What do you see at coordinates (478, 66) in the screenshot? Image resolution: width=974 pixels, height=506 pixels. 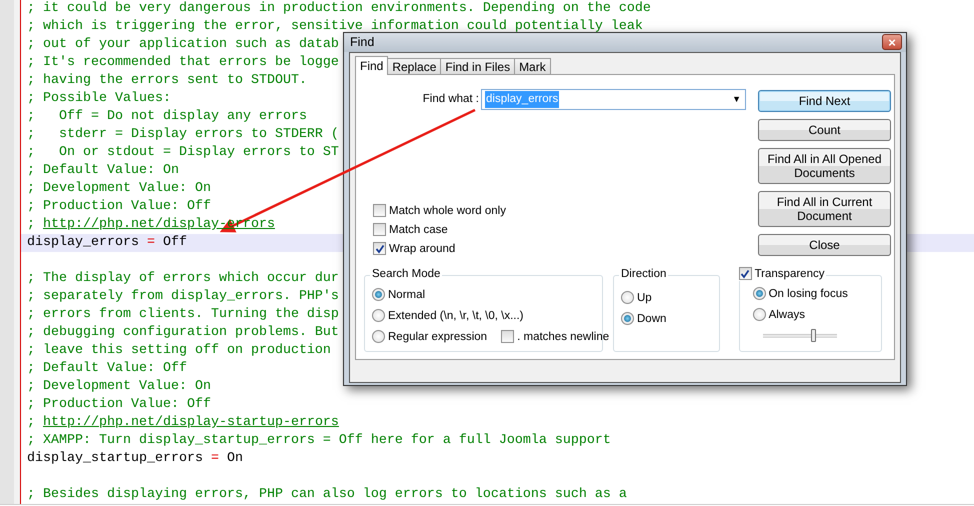 I see `tab: Find in Files` at bounding box center [478, 66].